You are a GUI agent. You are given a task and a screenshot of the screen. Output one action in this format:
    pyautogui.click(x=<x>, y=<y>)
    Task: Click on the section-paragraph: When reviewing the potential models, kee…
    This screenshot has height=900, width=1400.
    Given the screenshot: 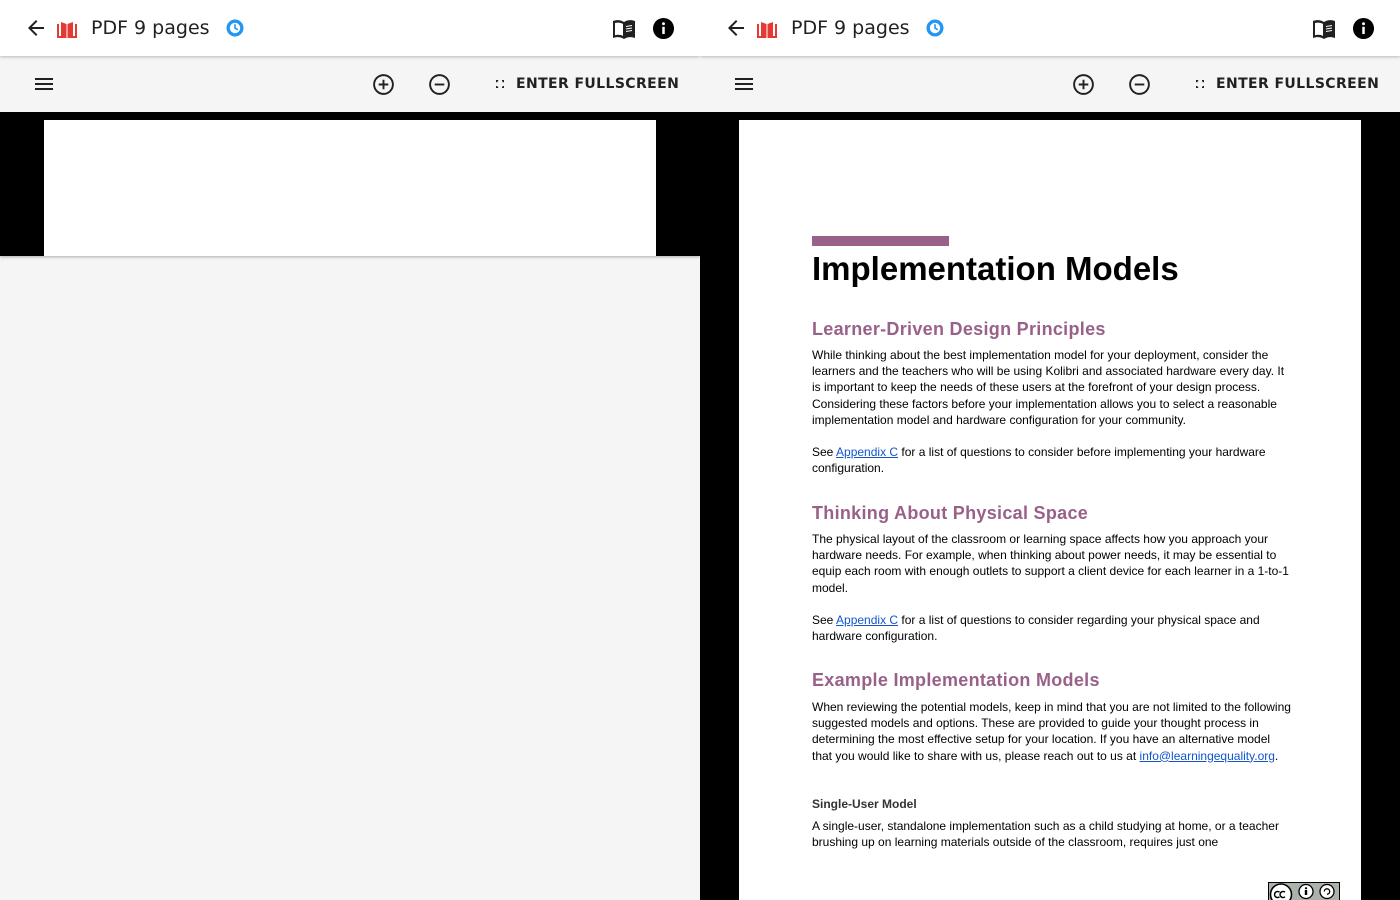 What is the action you would take?
    pyautogui.click(x=1052, y=731)
    